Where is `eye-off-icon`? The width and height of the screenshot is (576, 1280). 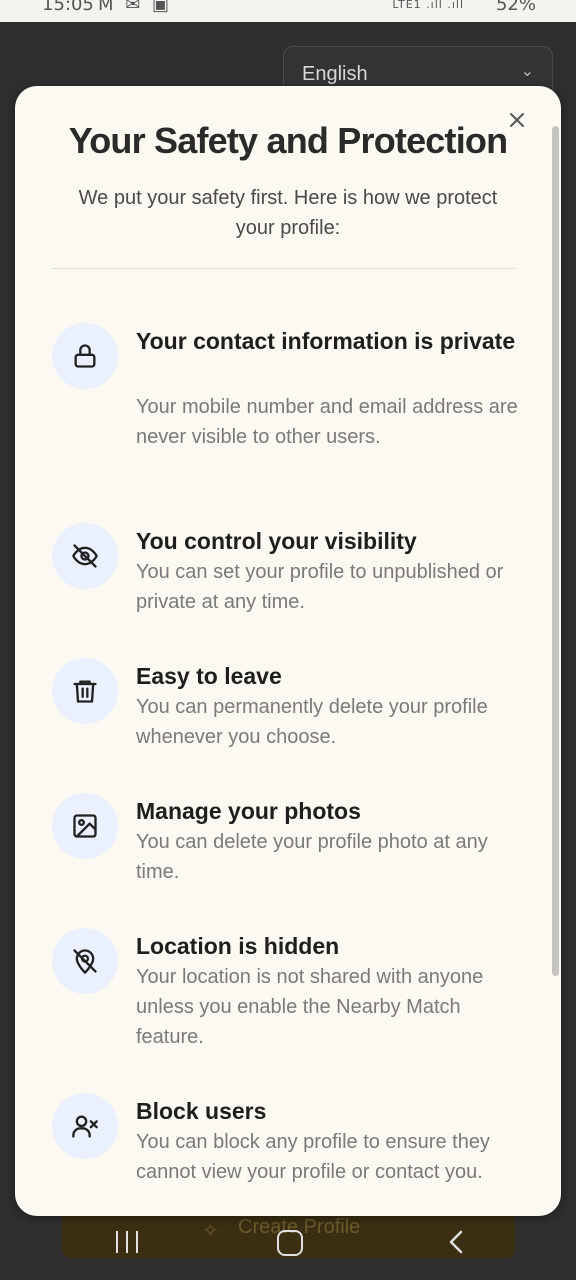 eye-off-icon is located at coordinates (85, 556).